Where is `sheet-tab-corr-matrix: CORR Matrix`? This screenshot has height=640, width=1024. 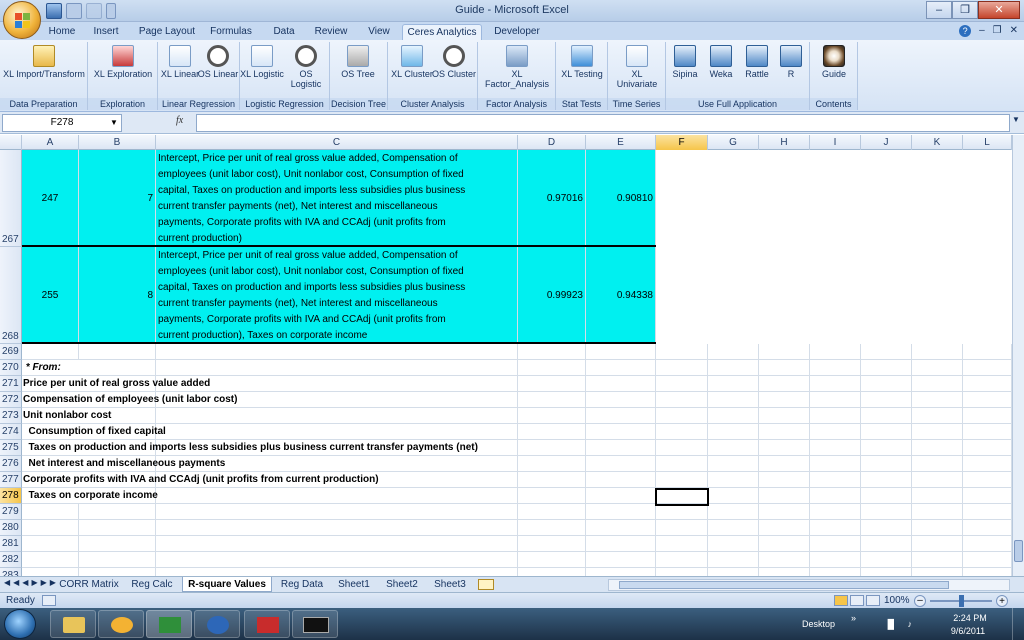 sheet-tab-corr-matrix: CORR Matrix is located at coordinates (89, 584).